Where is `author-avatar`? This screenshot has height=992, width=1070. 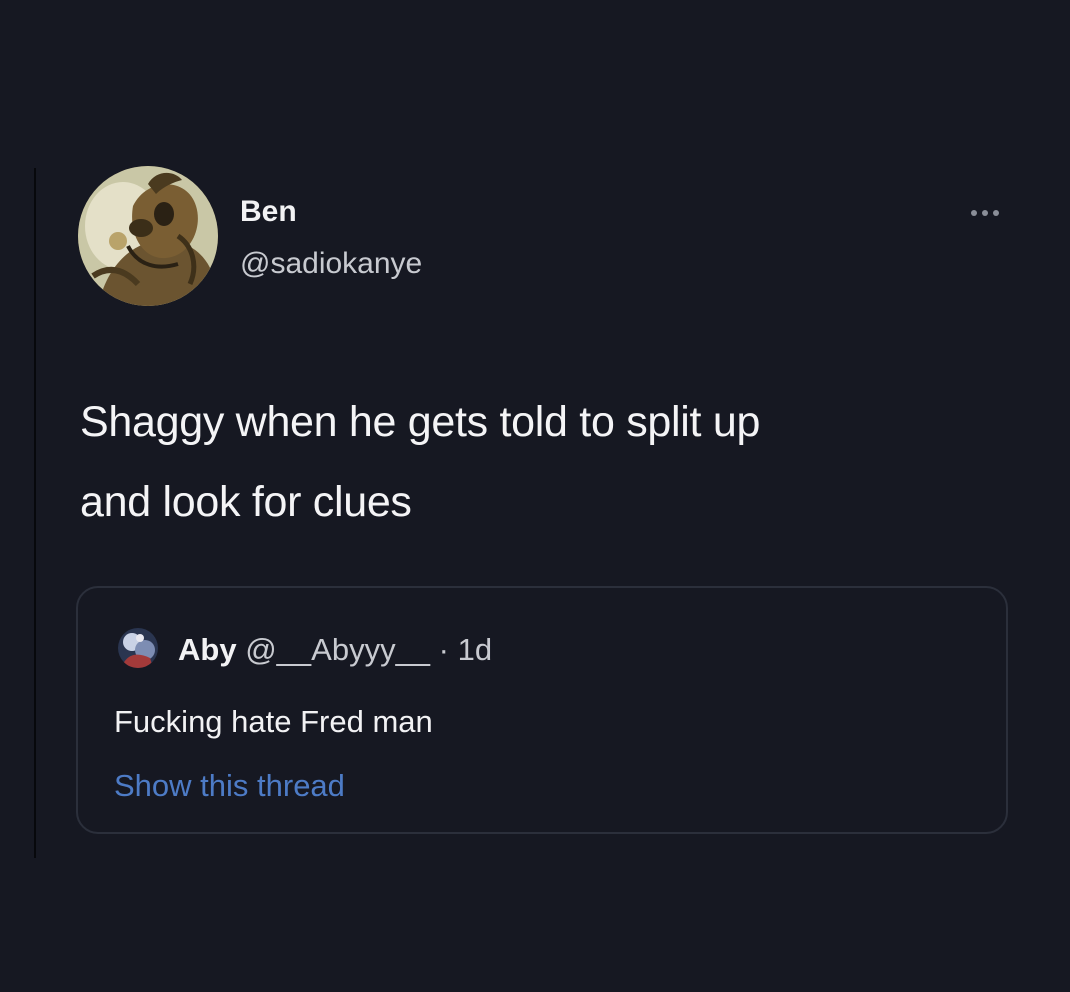
author-avatar is located at coordinates (148, 236).